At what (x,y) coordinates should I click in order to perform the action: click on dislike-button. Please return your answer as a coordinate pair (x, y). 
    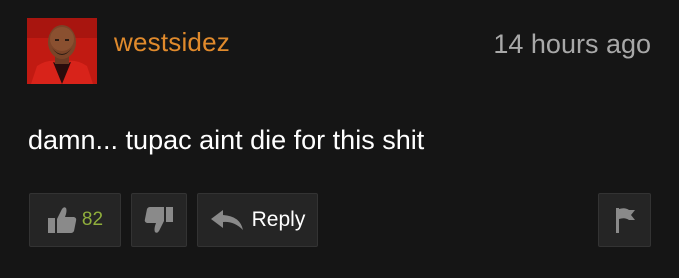
    Looking at the image, I should click on (159, 220).